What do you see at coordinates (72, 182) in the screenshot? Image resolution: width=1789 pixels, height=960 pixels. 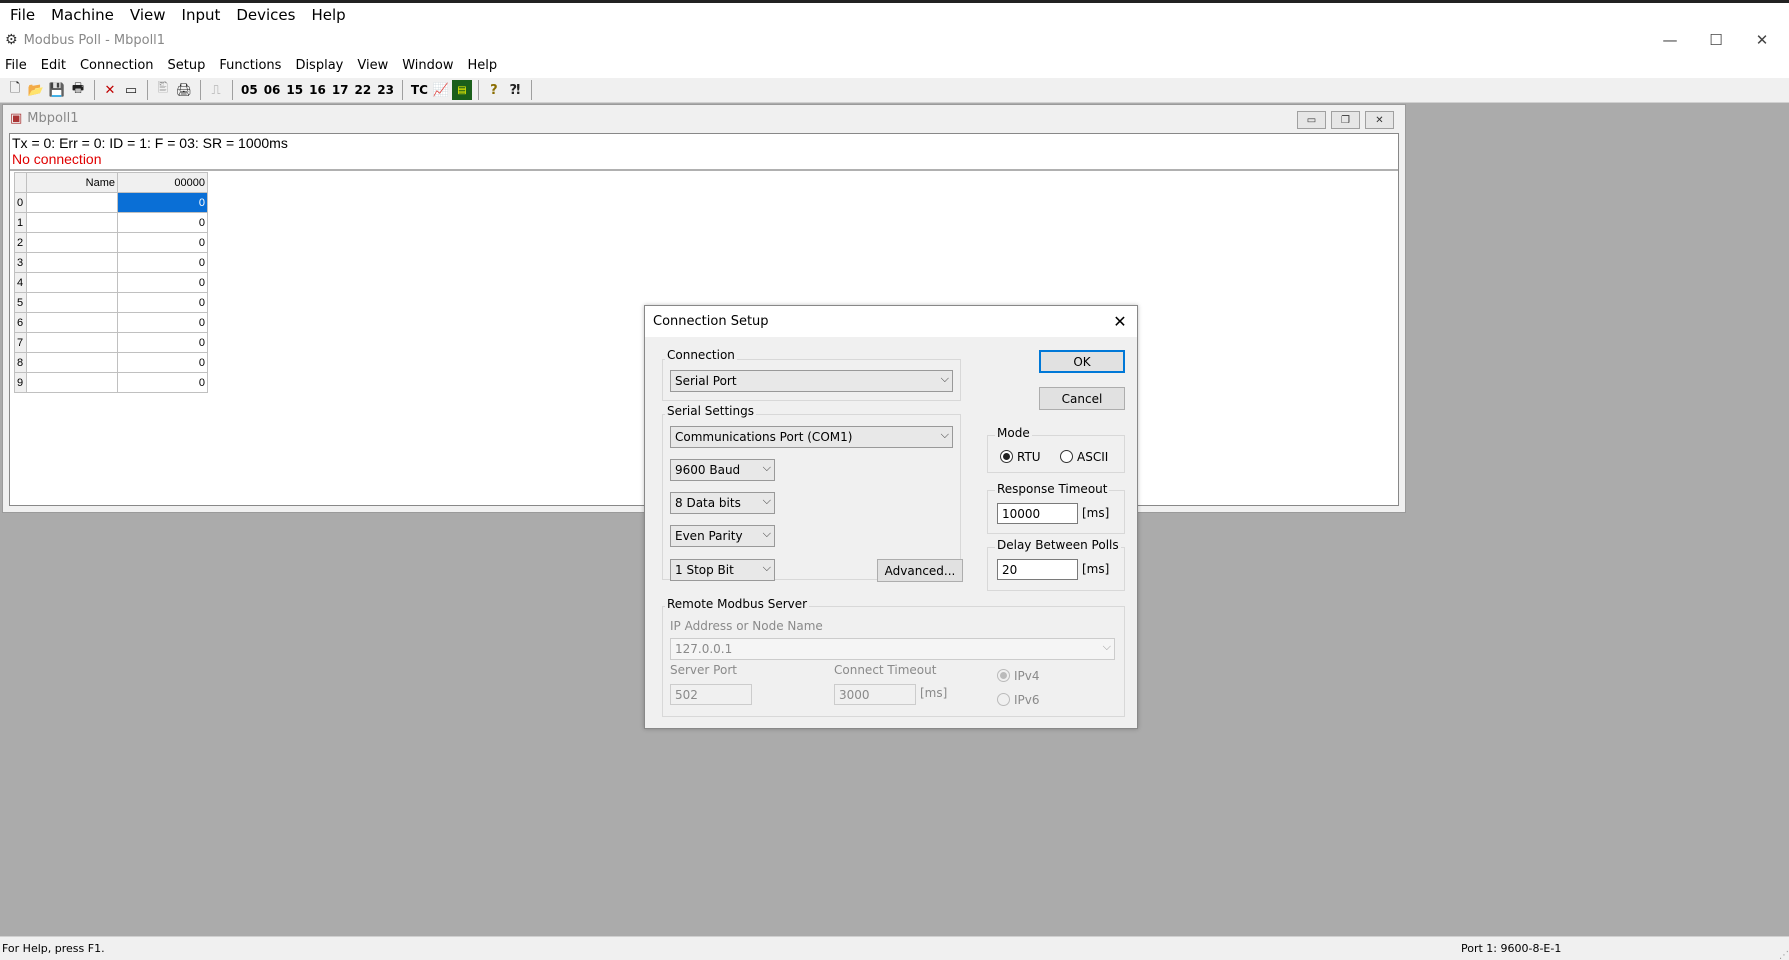 I see `grid-name-header: Name` at bounding box center [72, 182].